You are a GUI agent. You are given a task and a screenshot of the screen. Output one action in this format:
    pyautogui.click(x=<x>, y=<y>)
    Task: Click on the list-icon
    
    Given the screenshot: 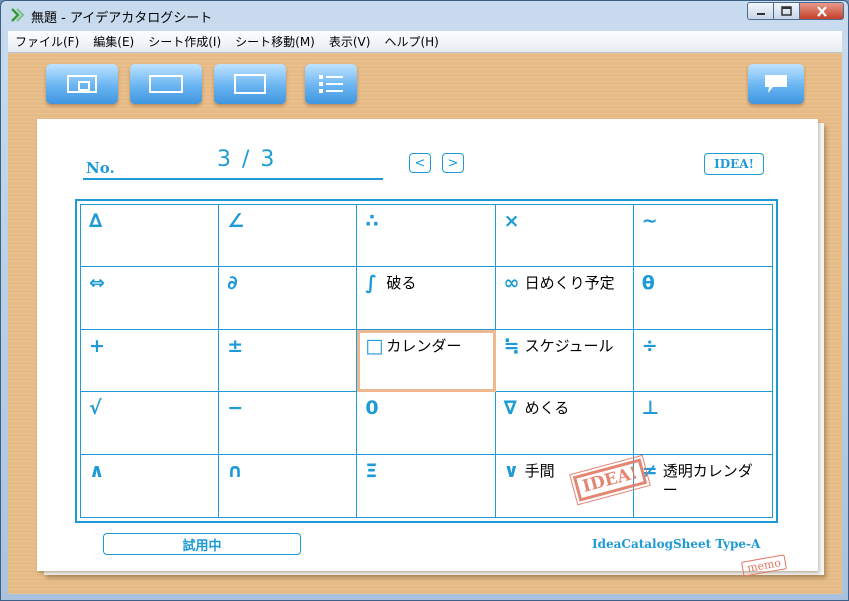 What is the action you would take?
    pyautogui.click(x=331, y=84)
    